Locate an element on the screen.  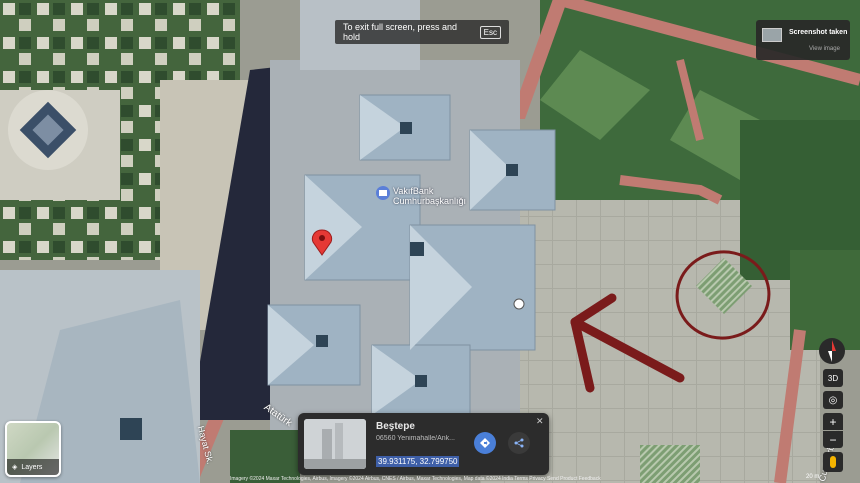
zoom-out-button: − is located at coordinates (833, 439).